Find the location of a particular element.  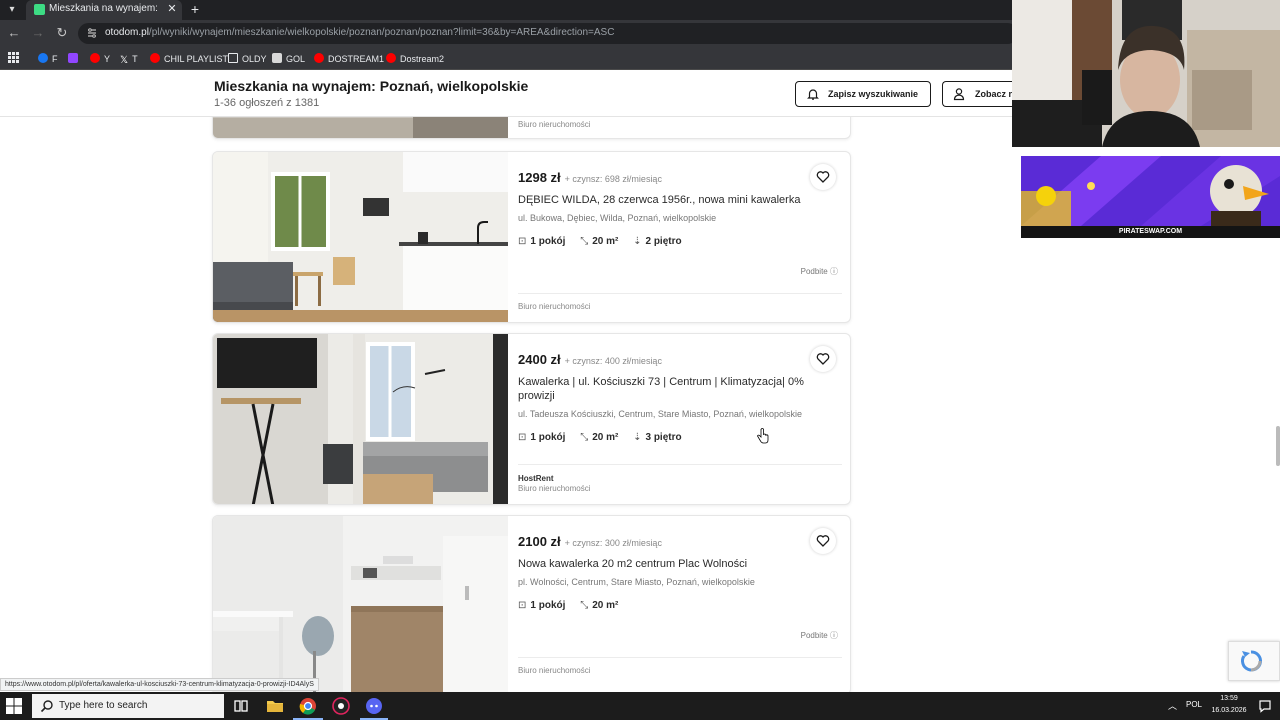

folder-icon is located at coordinates (233, 58).